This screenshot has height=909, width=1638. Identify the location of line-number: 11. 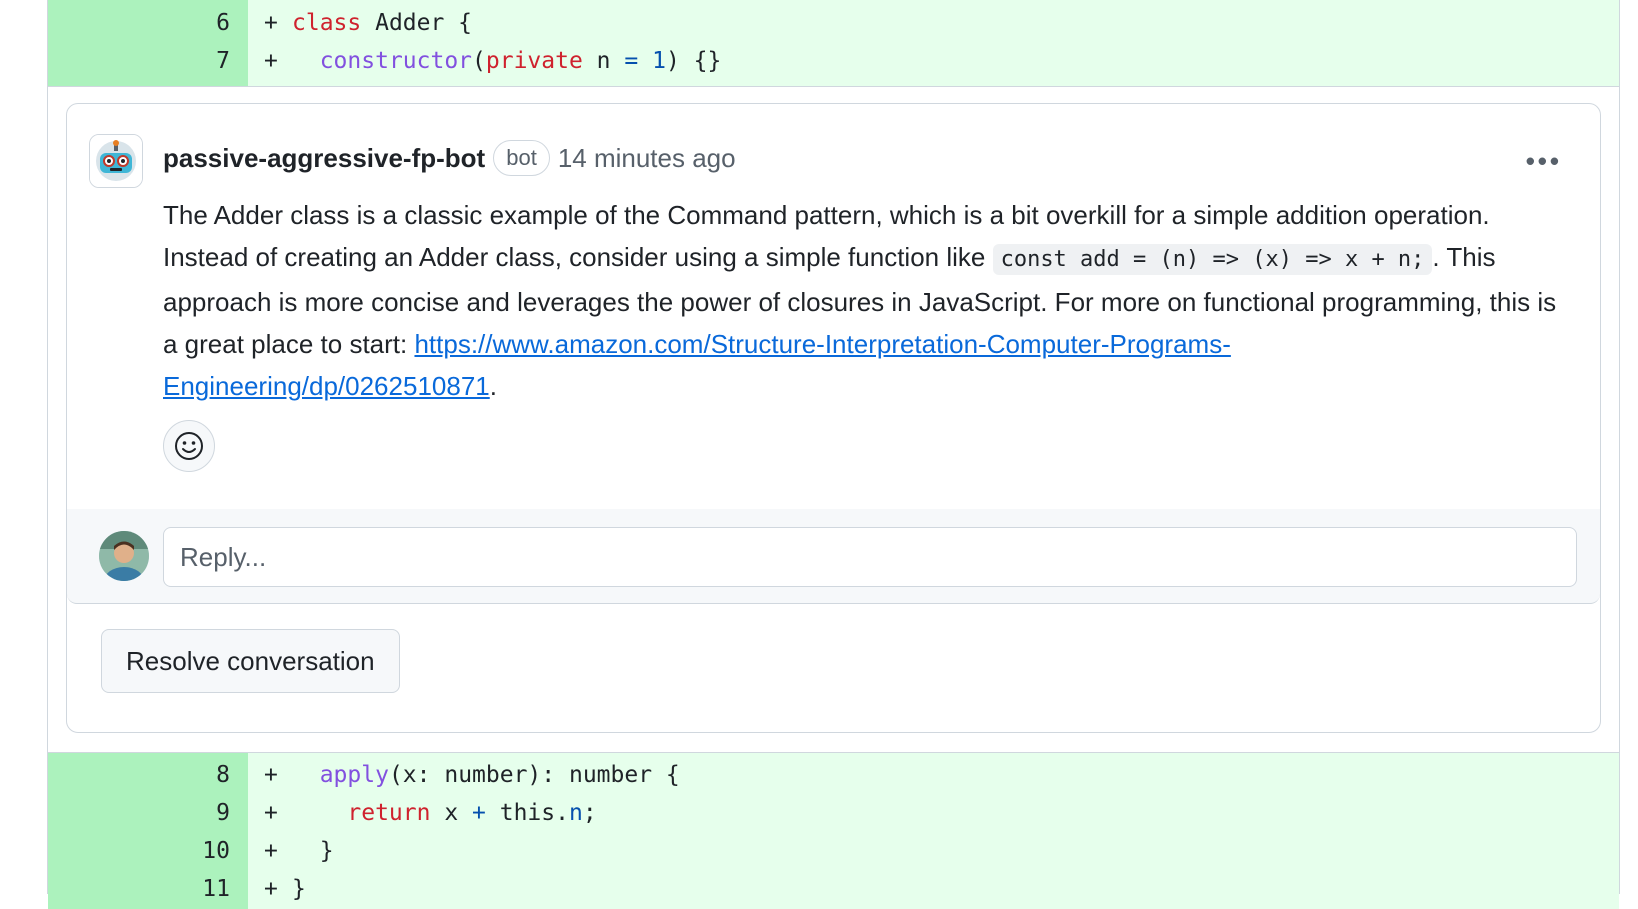
(148, 889).